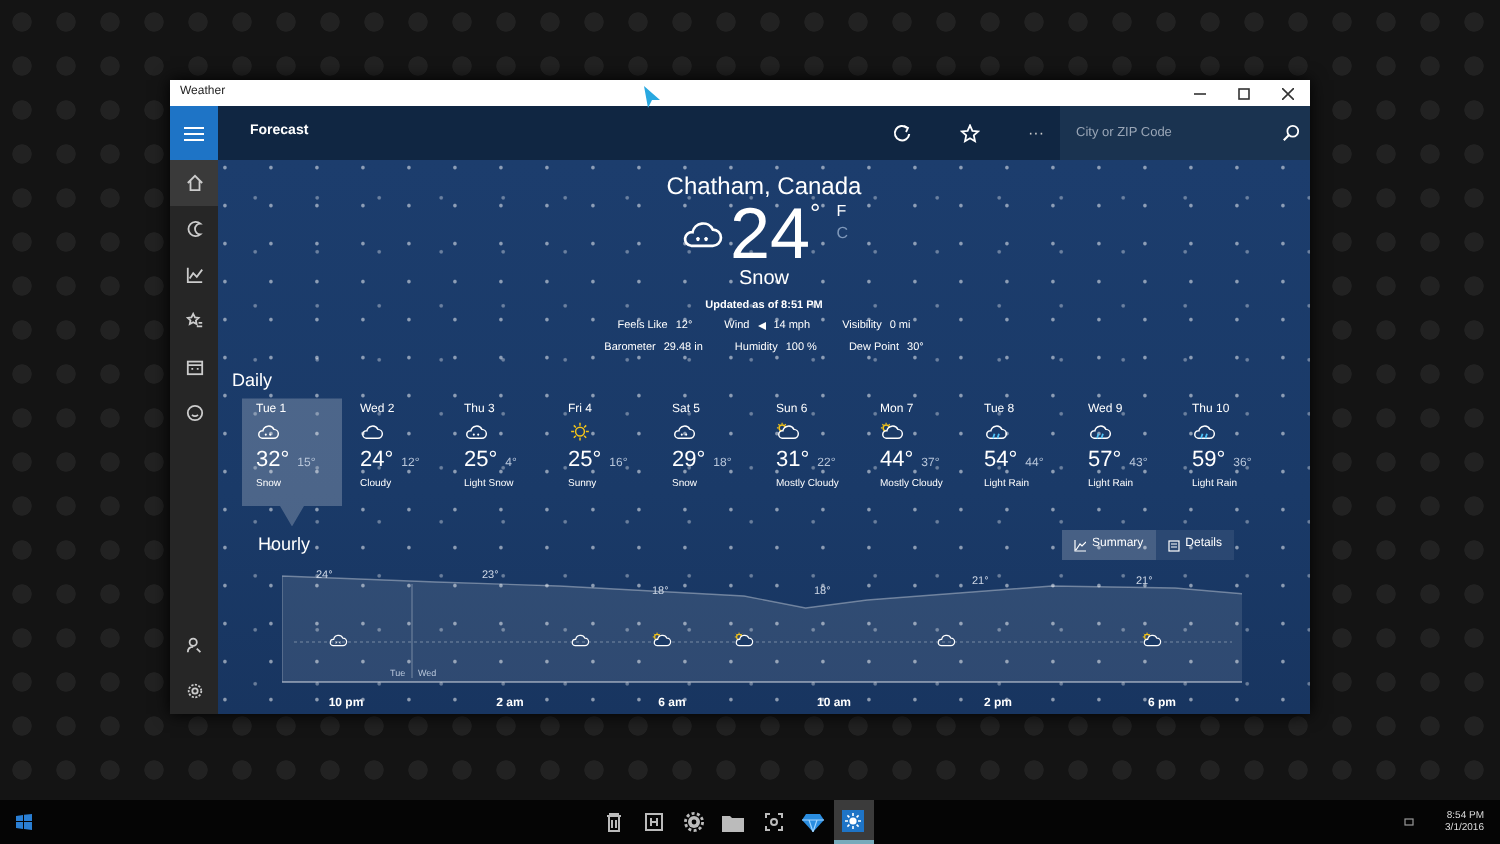 The height and width of the screenshot is (844, 1500). Describe the element at coordinates (194, 183) in the screenshot. I see `home-icon` at that location.